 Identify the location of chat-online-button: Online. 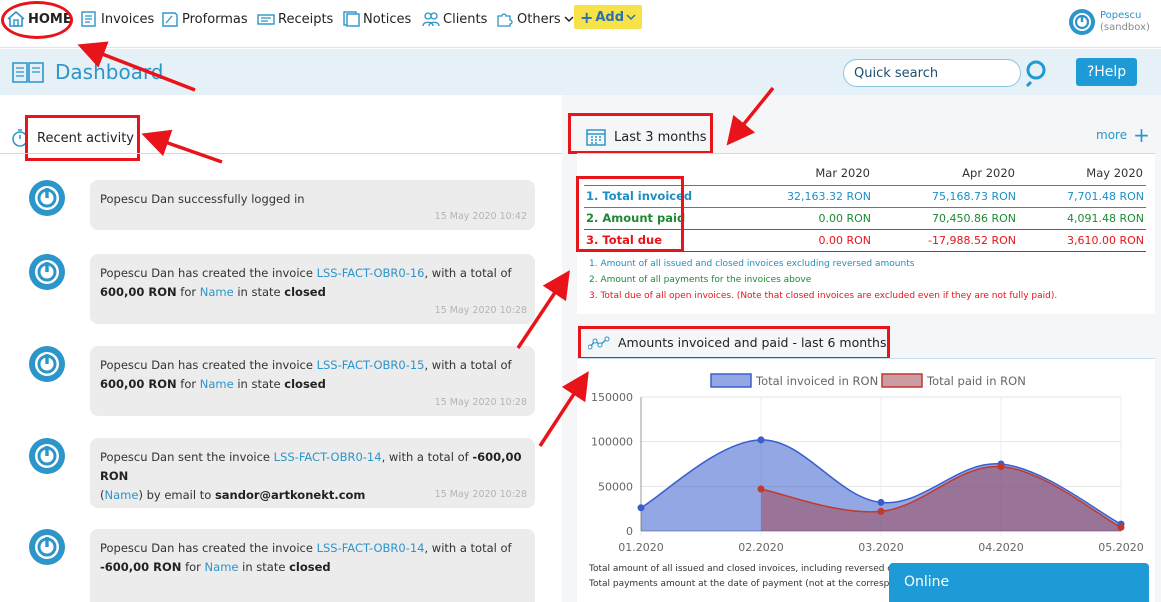
(1019, 582).